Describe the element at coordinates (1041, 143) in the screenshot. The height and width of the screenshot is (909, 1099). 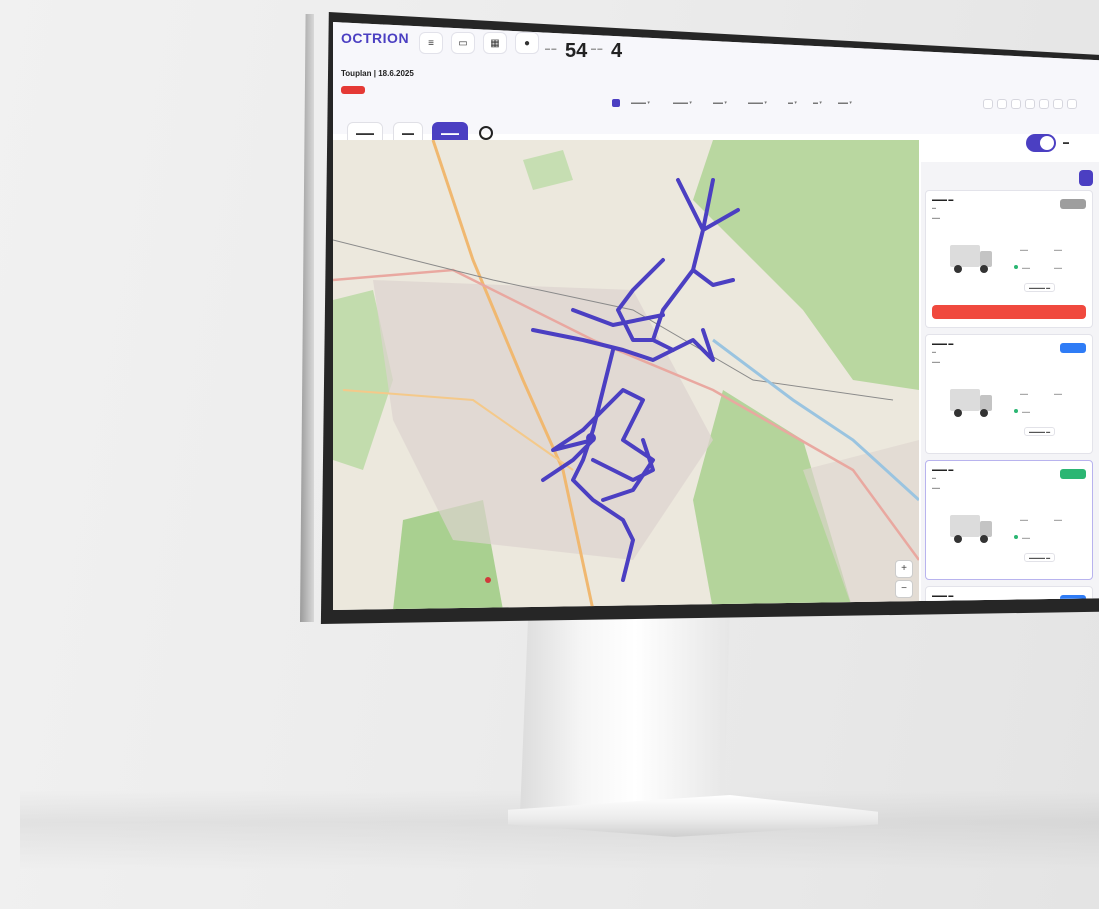
I see `view-toggle` at that location.